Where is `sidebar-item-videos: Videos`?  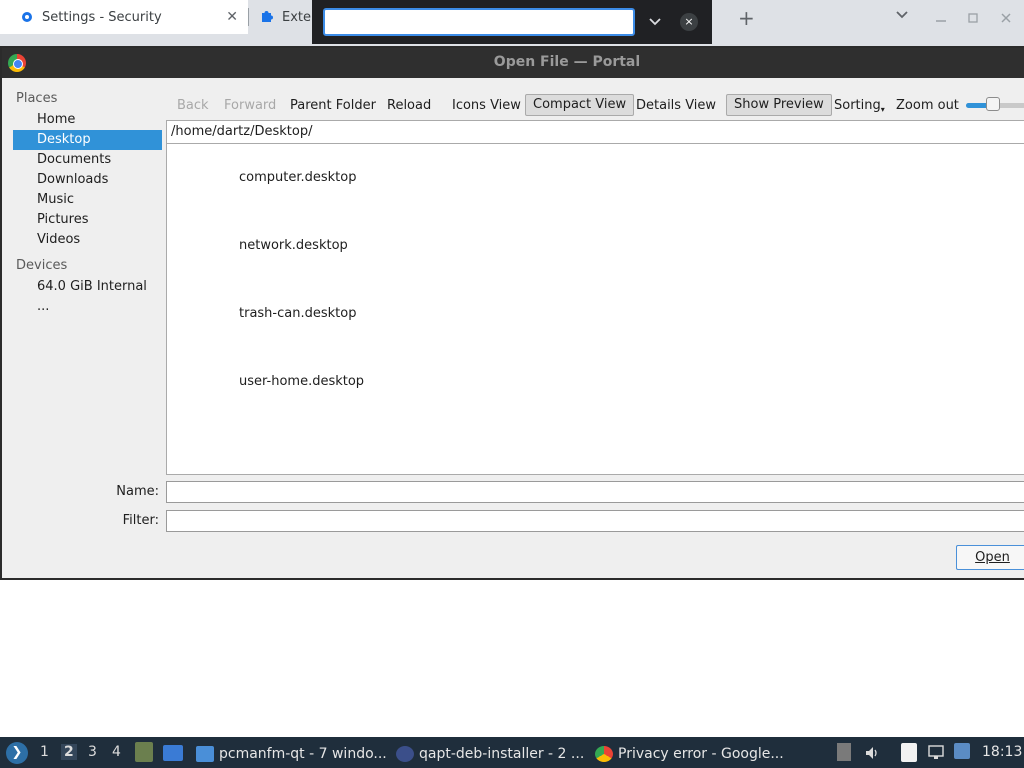 sidebar-item-videos: Videos is located at coordinates (87, 240).